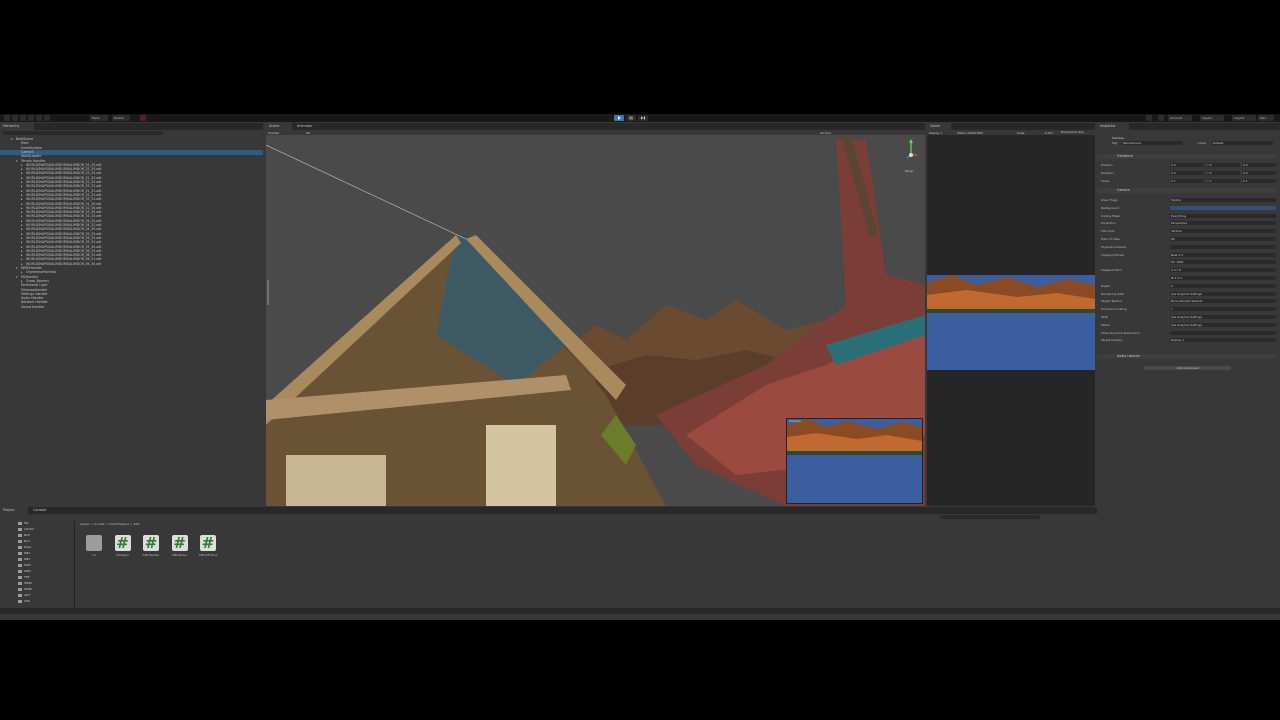 The image size is (1280, 720). What do you see at coordinates (27, 535) in the screenshot?
I see `project-tree-item: BLP` at bounding box center [27, 535].